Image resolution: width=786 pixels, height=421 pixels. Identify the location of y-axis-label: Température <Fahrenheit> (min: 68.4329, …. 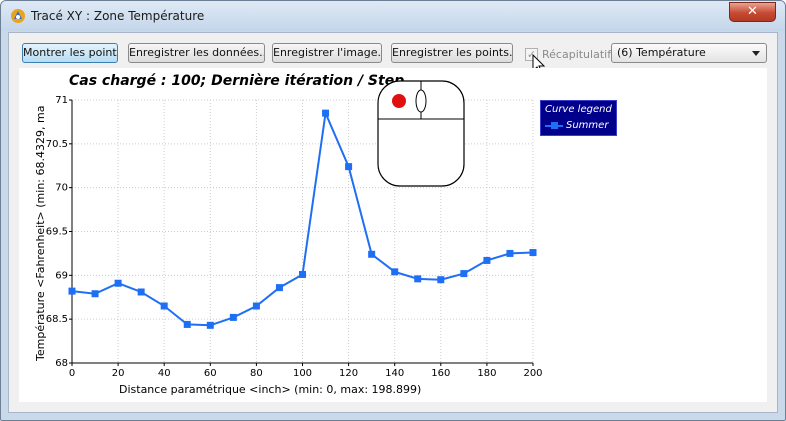
(40, 234).